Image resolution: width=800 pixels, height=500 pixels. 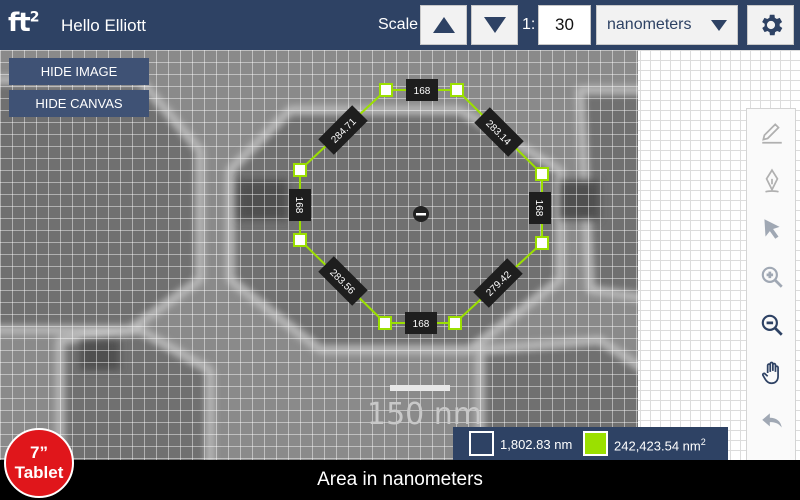 I want to click on pointer-icon, so click(x=772, y=229).